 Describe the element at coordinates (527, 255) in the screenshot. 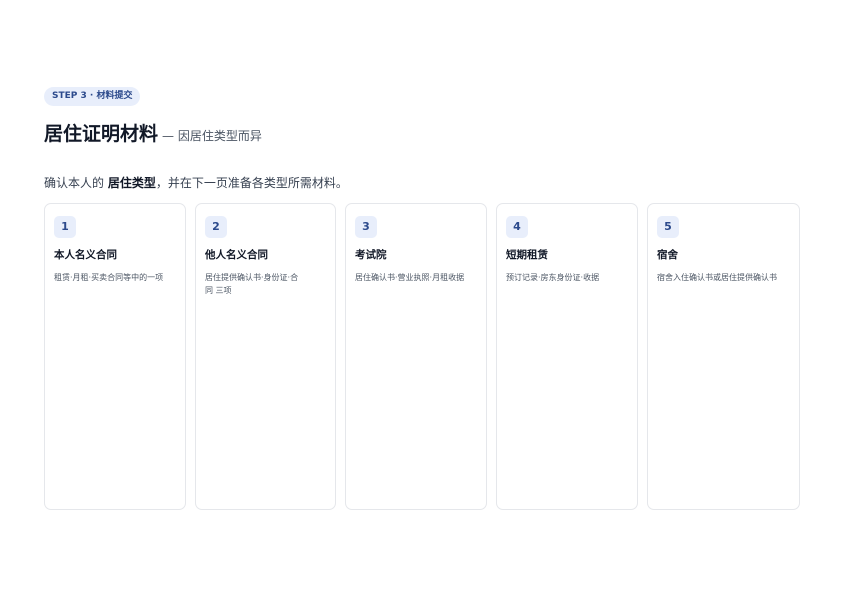

I see `card-title: 短期租赁` at that location.